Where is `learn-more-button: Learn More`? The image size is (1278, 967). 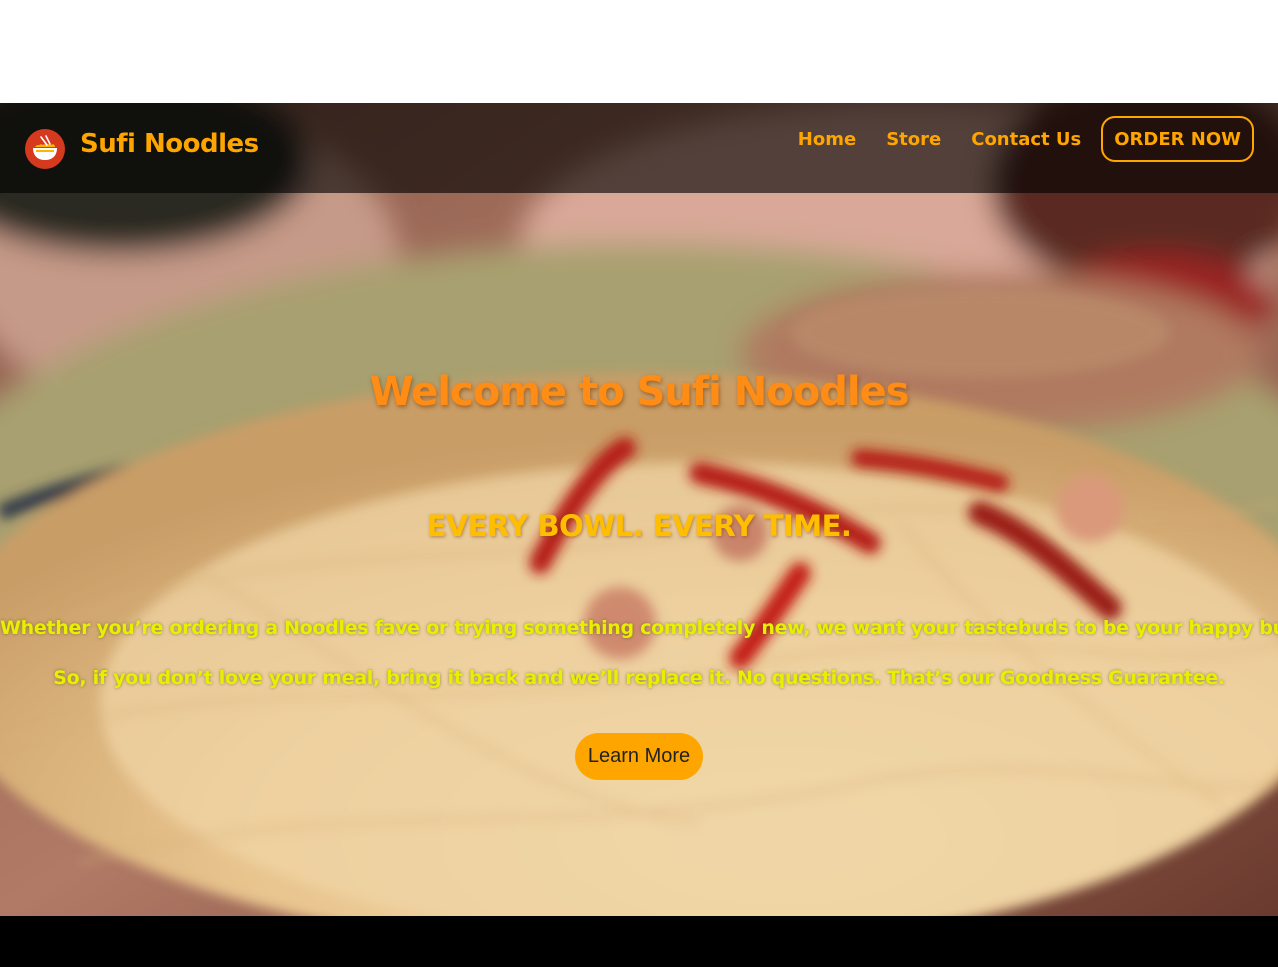 learn-more-button: Learn More is located at coordinates (639, 756).